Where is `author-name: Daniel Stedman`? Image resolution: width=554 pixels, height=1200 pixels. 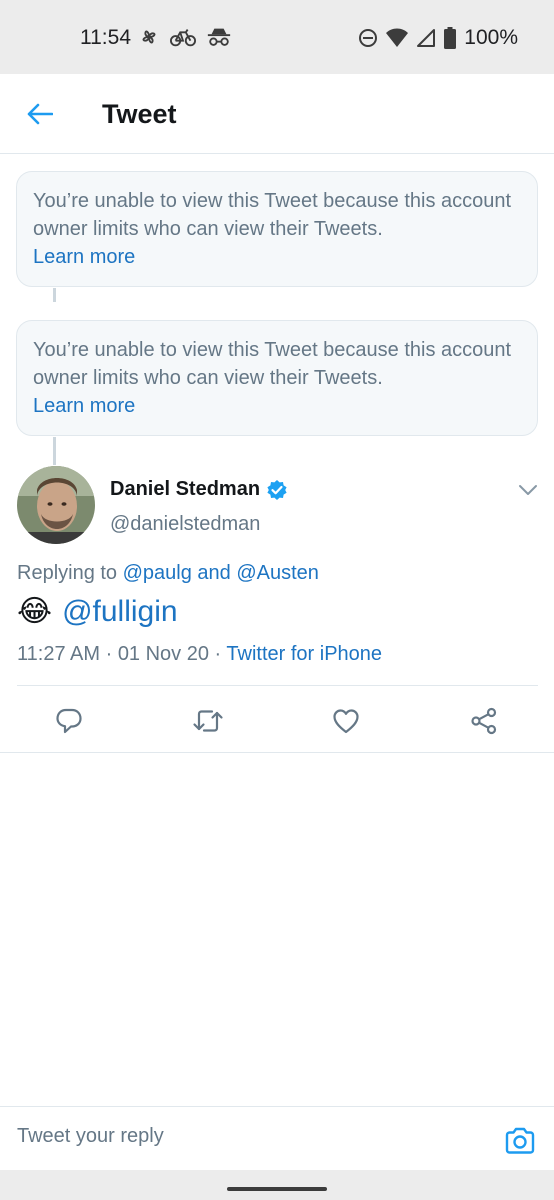 author-name: Daniel Stedman is located at coordinates (199, 489).